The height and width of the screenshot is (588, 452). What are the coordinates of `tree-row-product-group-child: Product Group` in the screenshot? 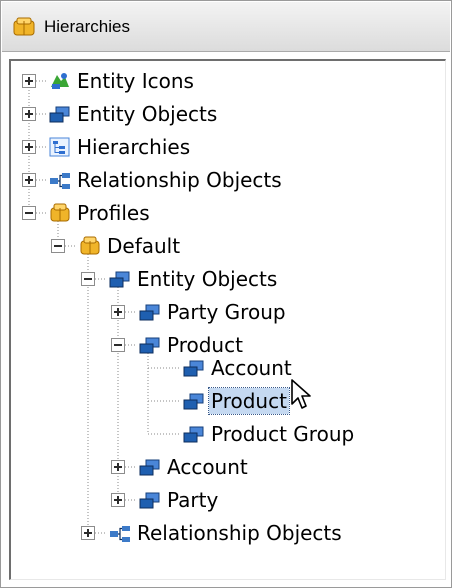 It's located at (228, 434).